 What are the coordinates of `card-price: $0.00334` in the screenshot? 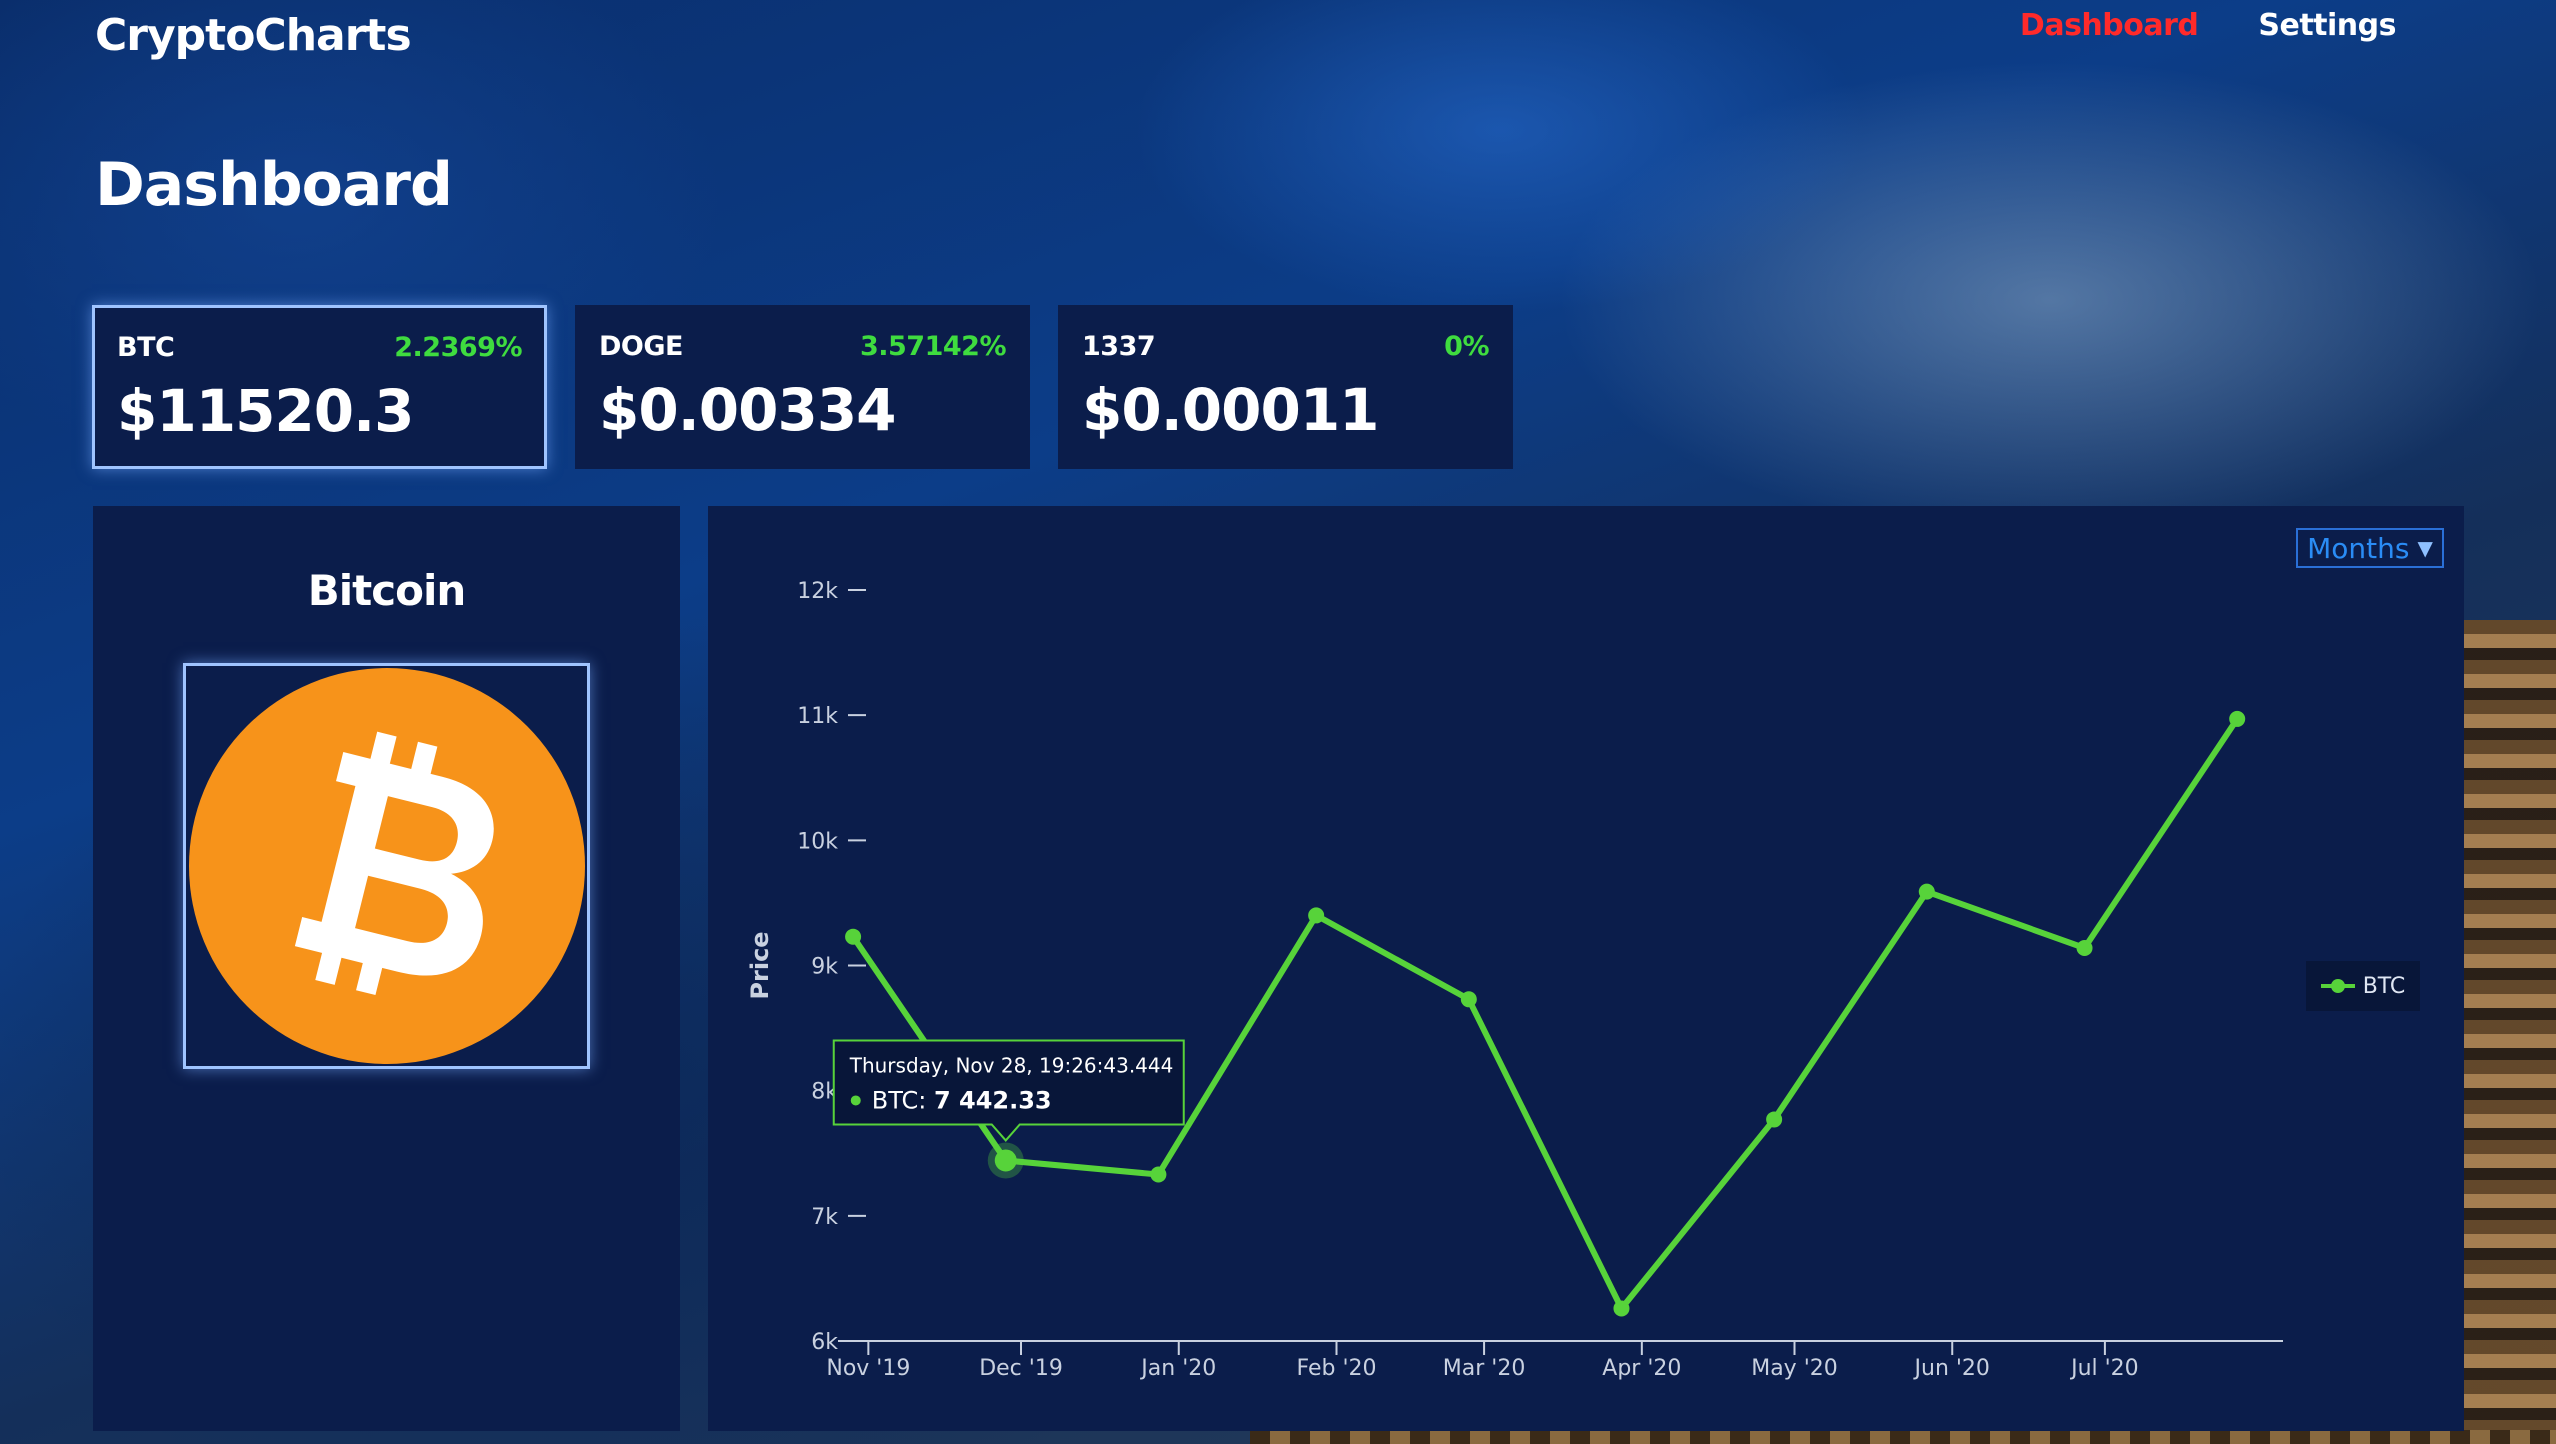 It's located at (748, 410).